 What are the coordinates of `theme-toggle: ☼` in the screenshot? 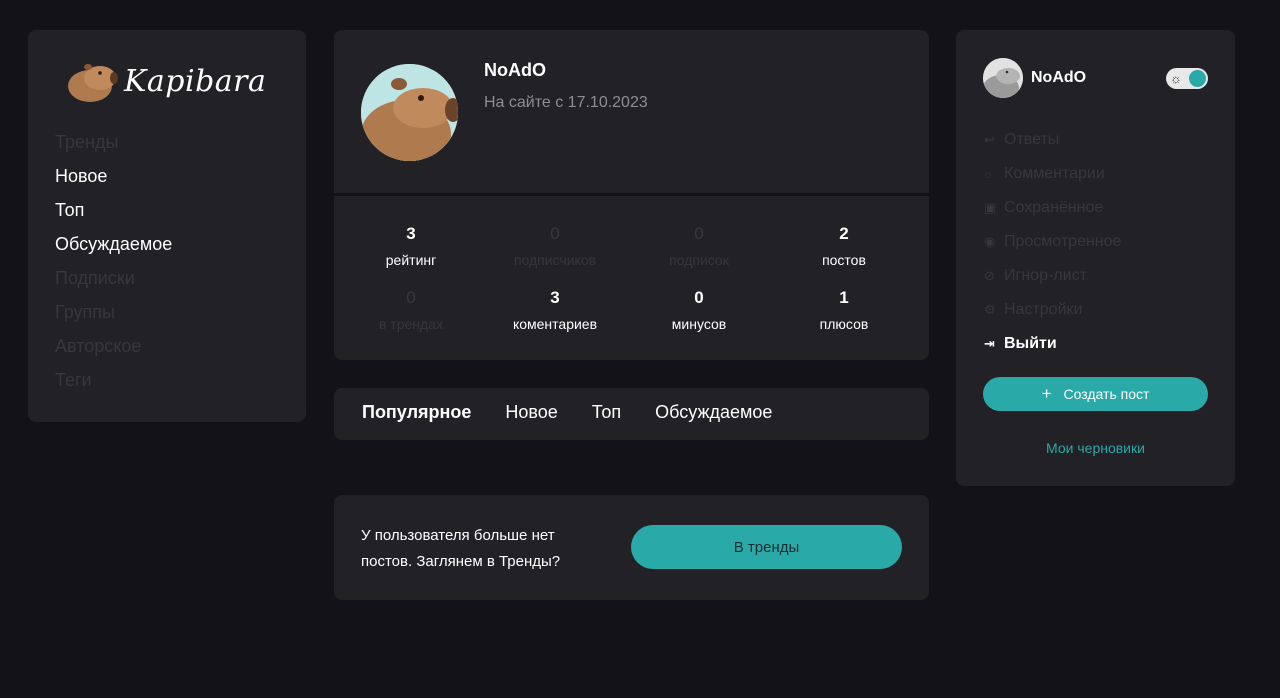 It's located at (1187, 78).